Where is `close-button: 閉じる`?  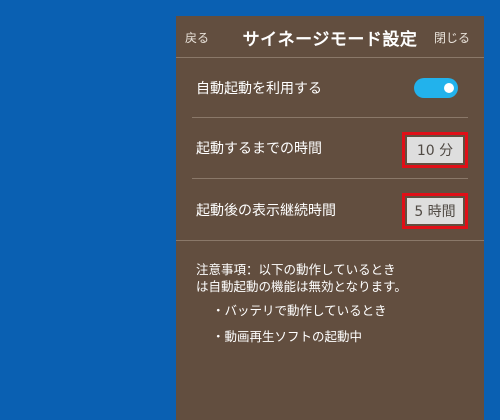 close-button: 閉じる is located at coordinates (452, 37).